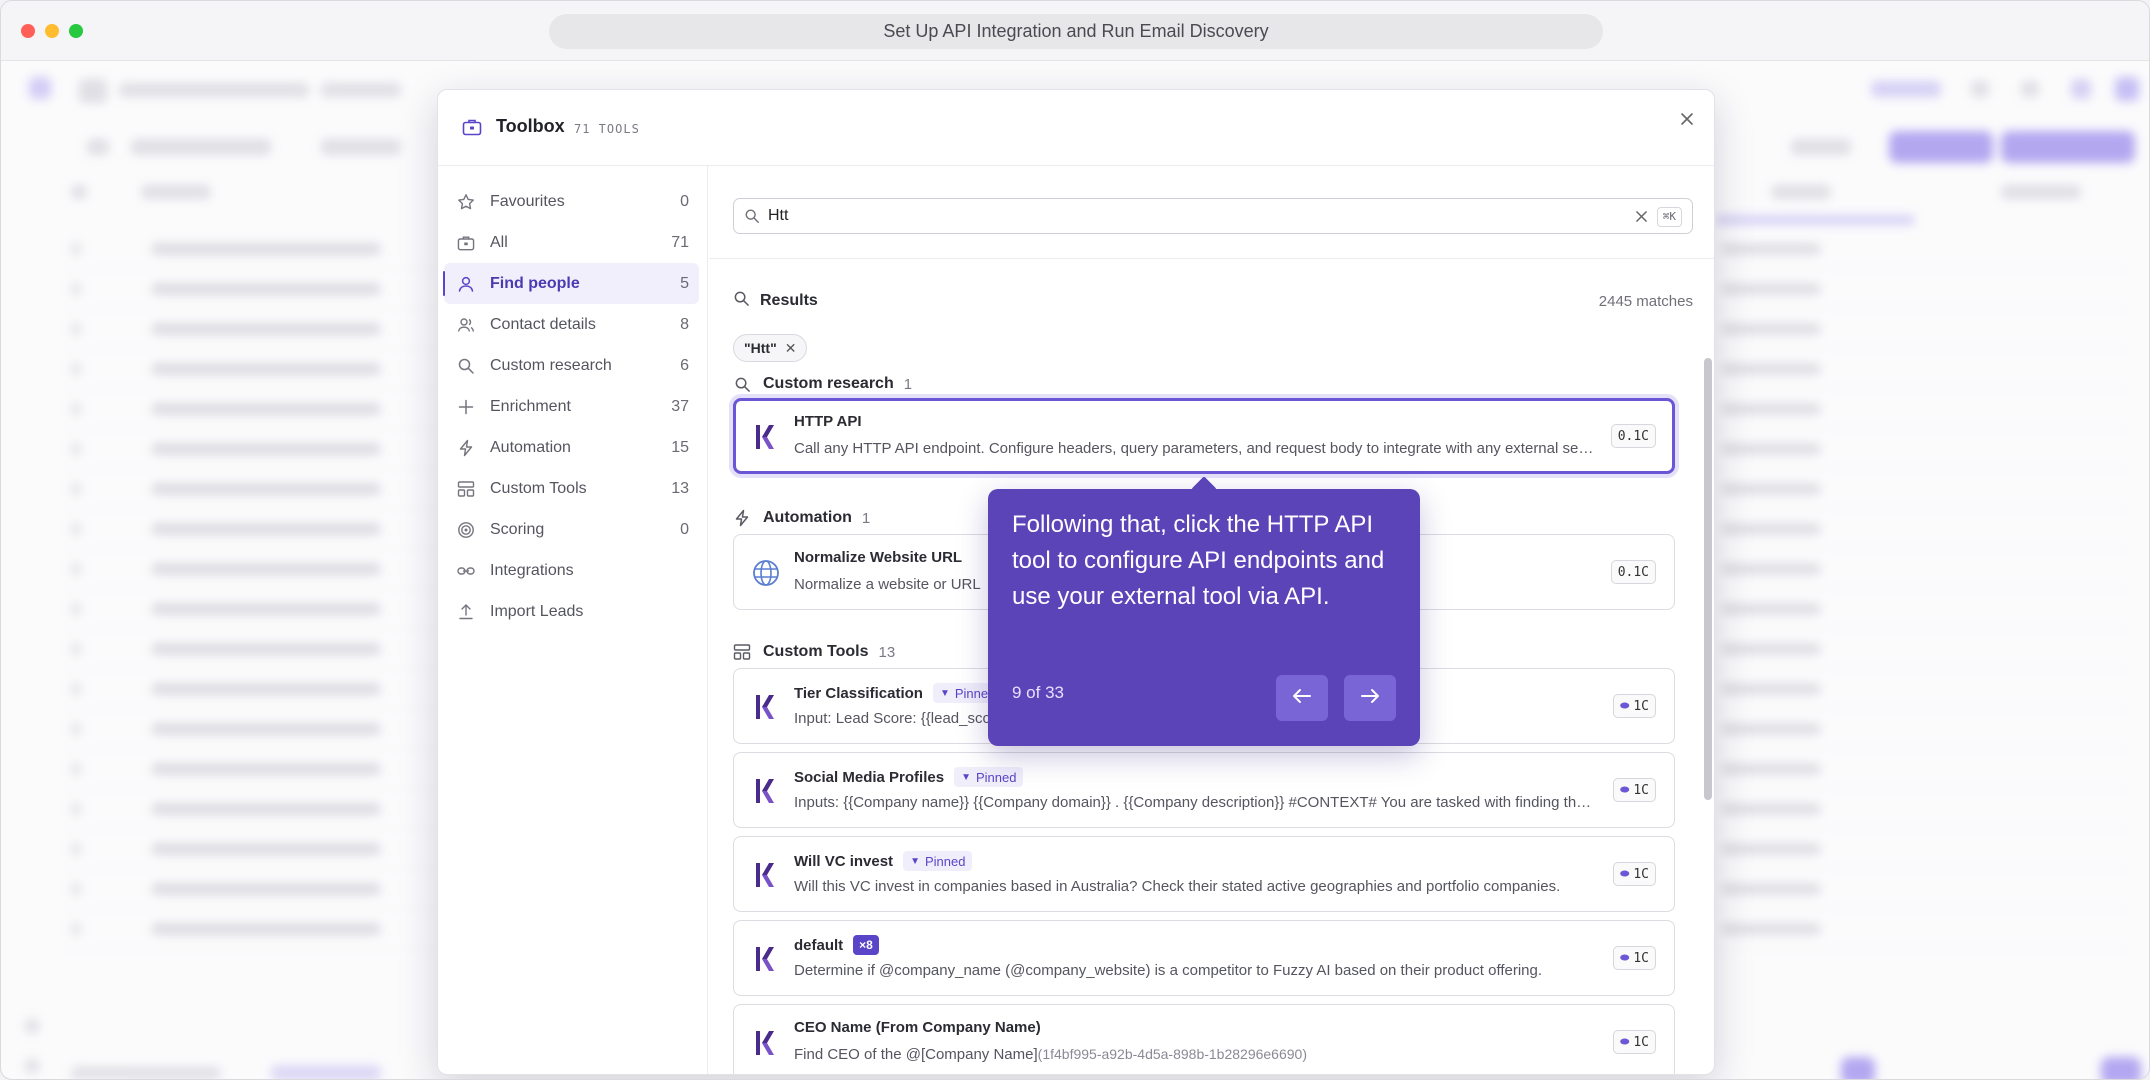 This screenshot has height=1080, width=2150. Describe the element at coordinates (571, 365) in the screenshot. I see `sidebar-item-custom-research: Custom research 6` at that location.